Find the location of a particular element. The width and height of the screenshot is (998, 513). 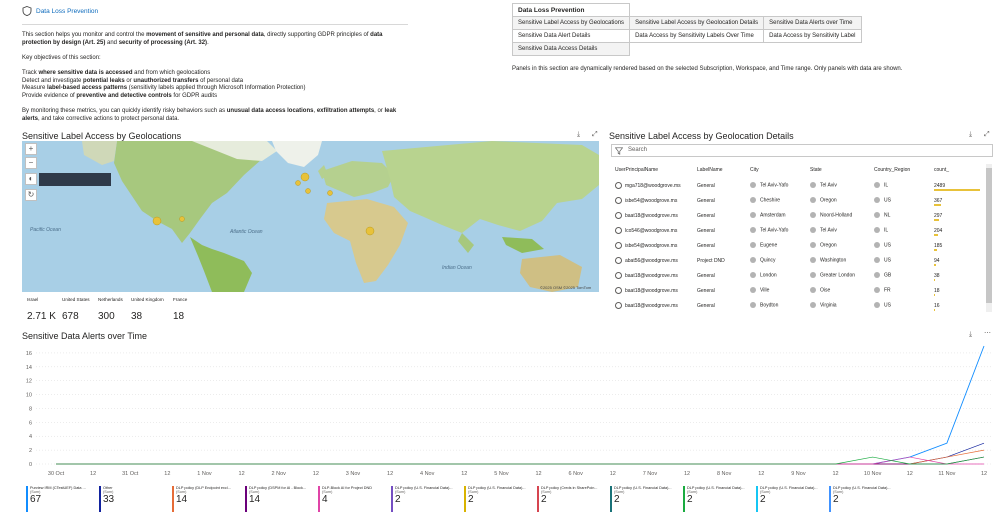

column-header: UserPrincipalName is located at coordinates (652, 170).